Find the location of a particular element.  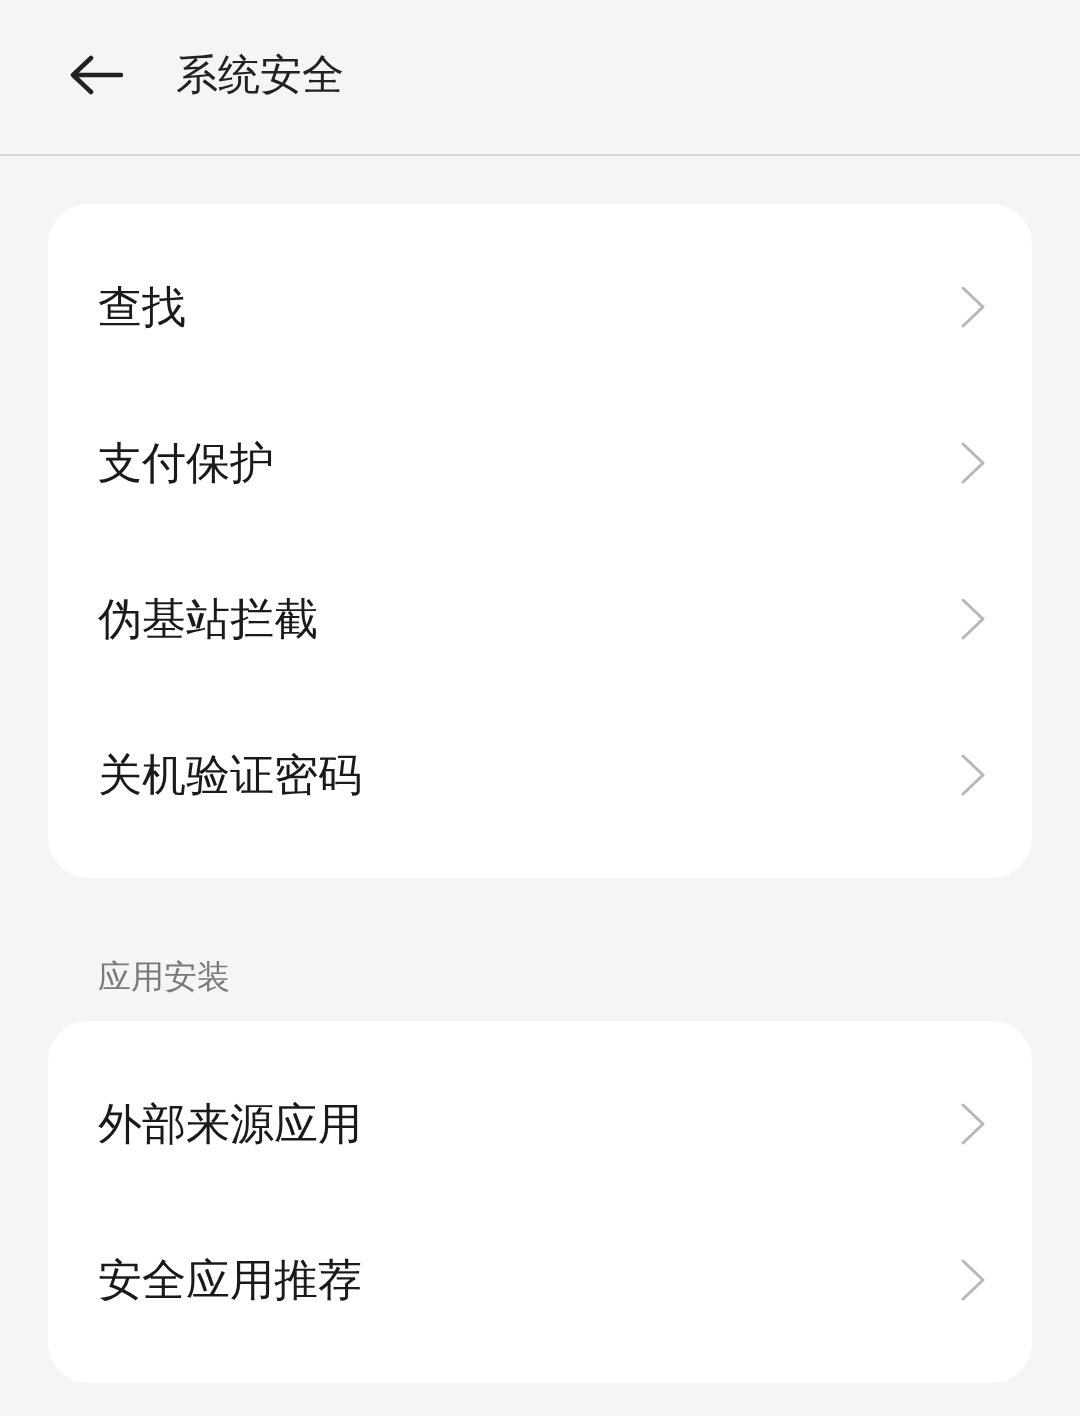

settings-row: 外部来源应用 is located at coordinates (540, 1124).